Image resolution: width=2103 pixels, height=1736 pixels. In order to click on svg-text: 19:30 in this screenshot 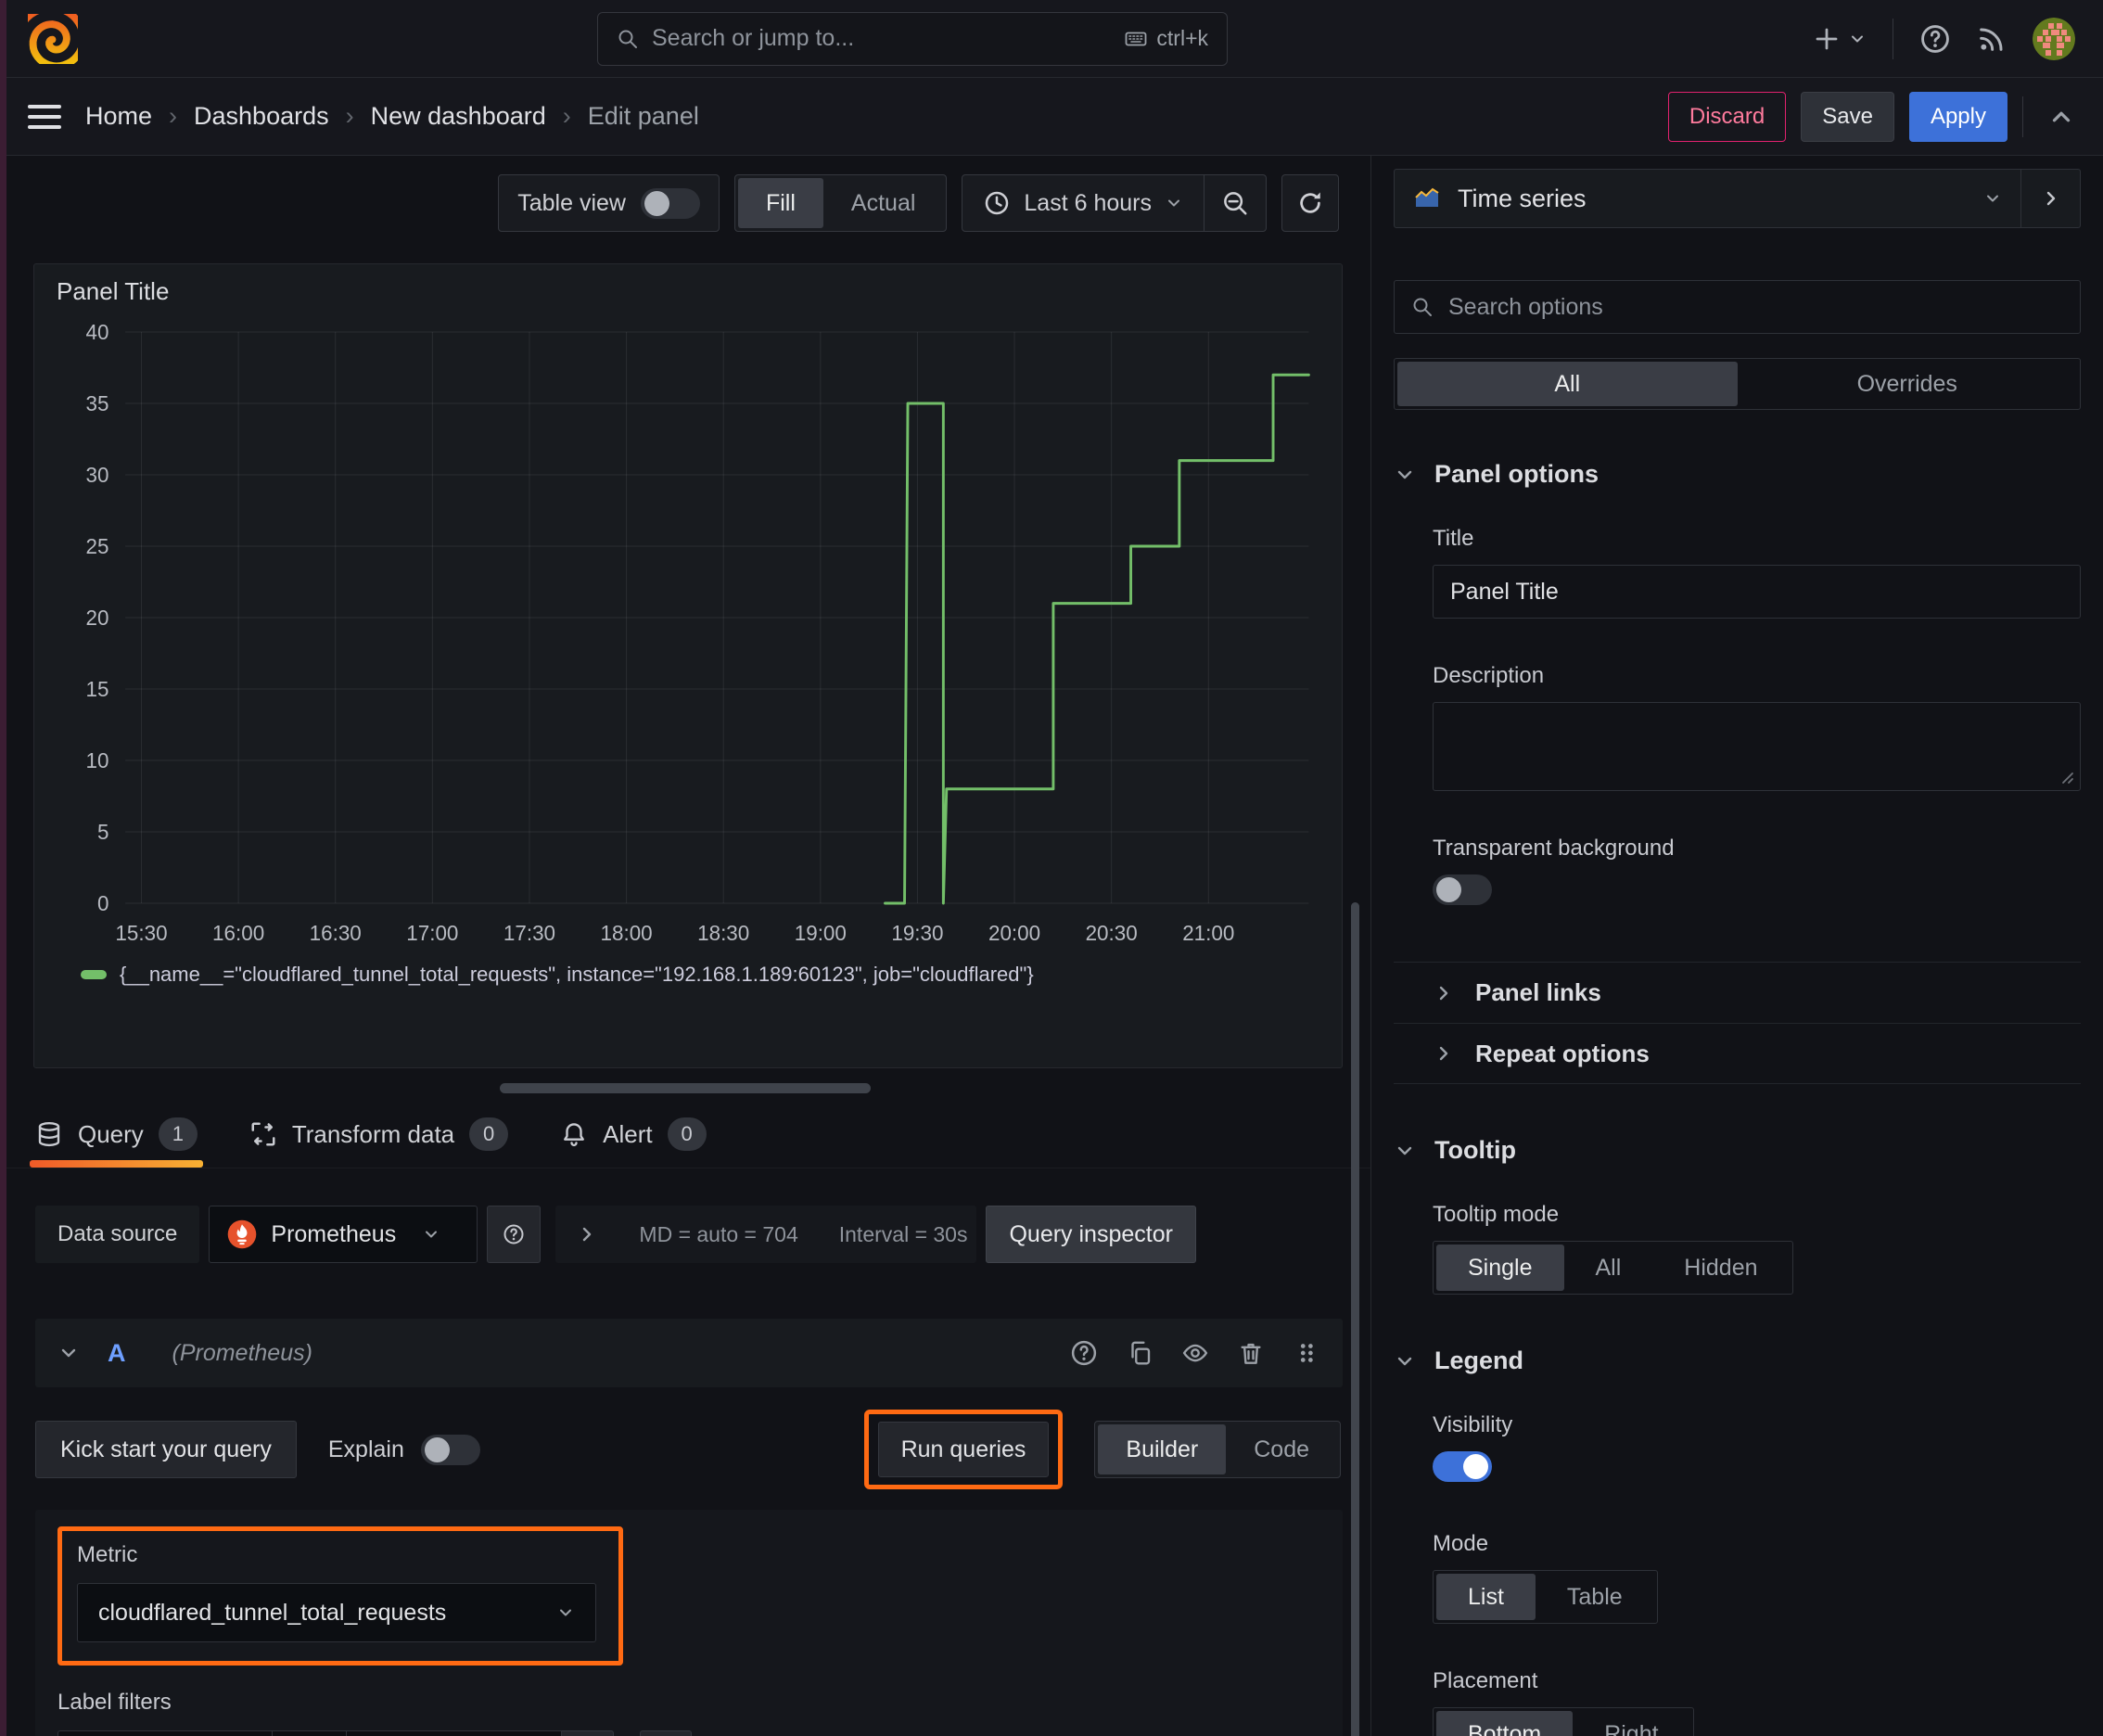, I will do `click(917, 933)`.